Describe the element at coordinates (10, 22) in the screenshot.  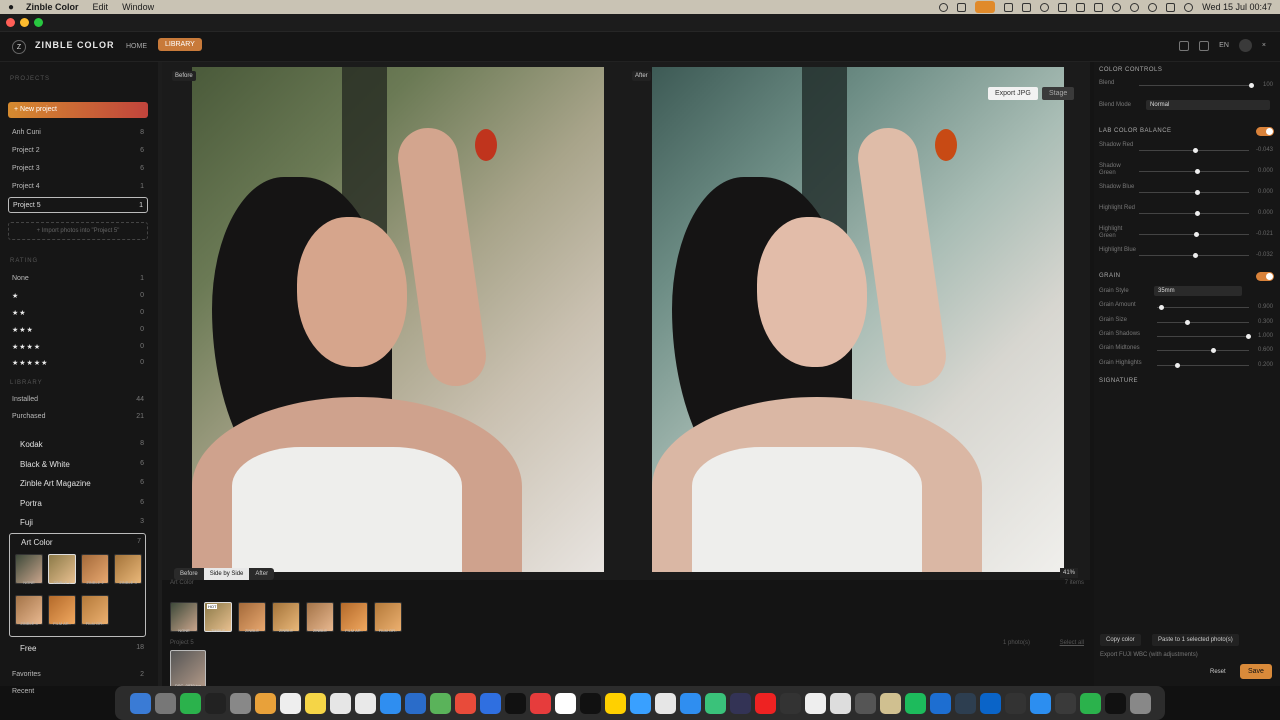
I see `close-window-button` at that location.